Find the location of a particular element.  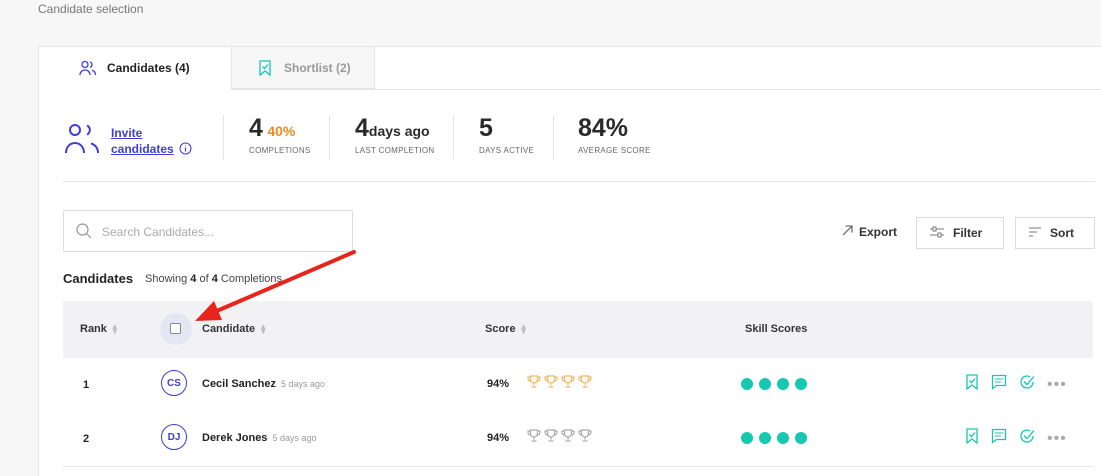

column-skills: Skill Scores is located at coordinates (776, 329).